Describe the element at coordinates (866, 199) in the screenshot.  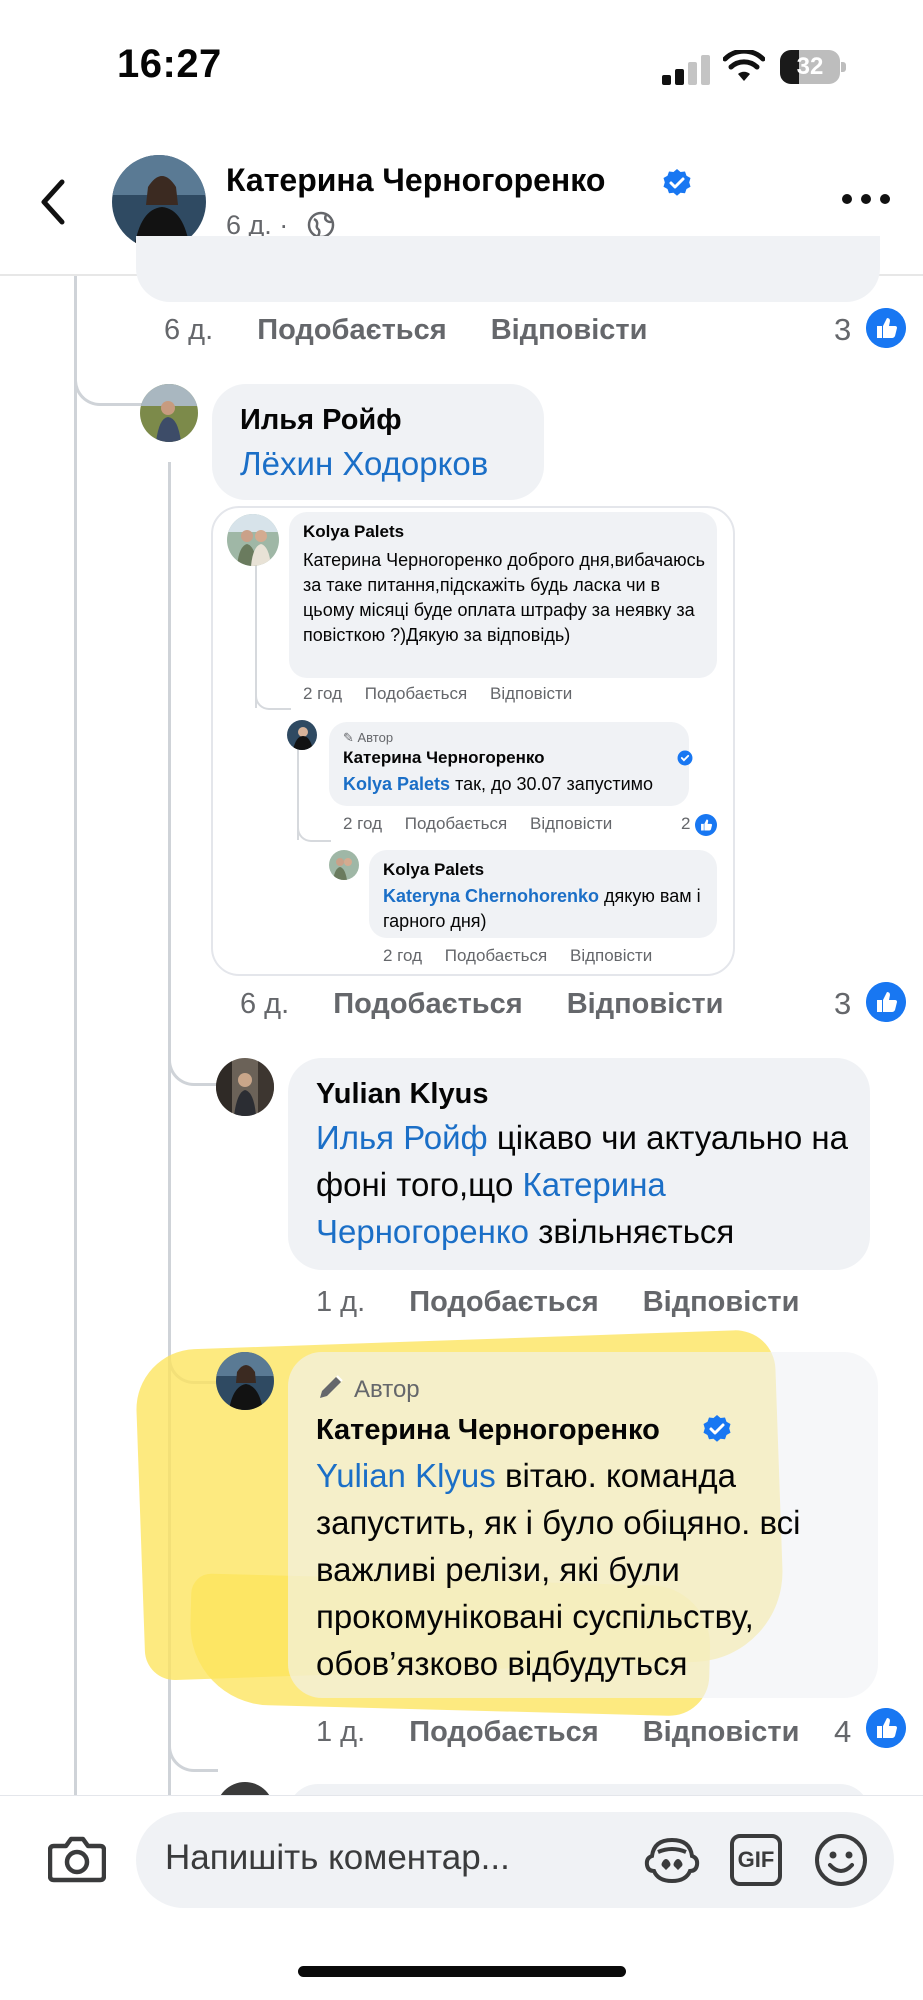
I see `more-options-icon` at that location.